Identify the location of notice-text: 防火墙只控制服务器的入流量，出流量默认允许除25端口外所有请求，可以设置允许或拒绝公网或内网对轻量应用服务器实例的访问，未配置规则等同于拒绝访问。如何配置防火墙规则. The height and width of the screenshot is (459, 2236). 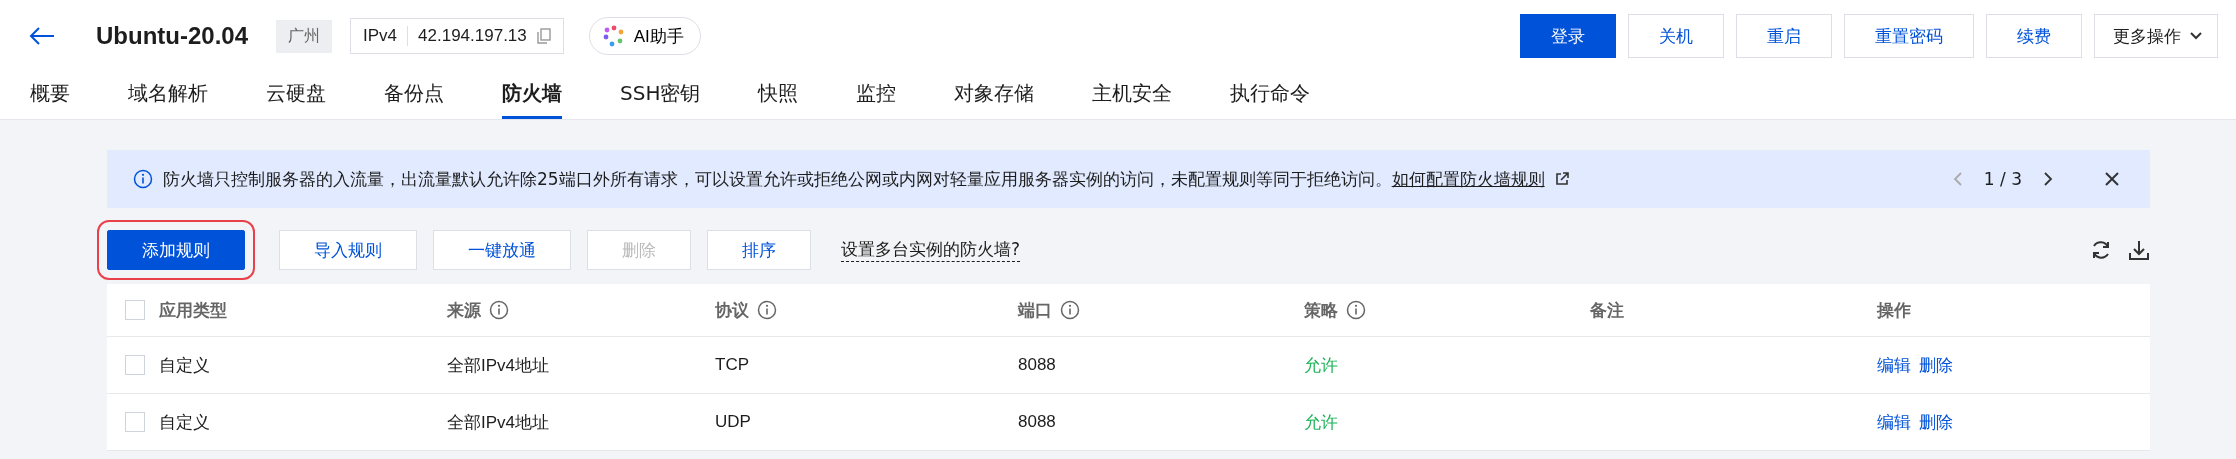
(854, 179).